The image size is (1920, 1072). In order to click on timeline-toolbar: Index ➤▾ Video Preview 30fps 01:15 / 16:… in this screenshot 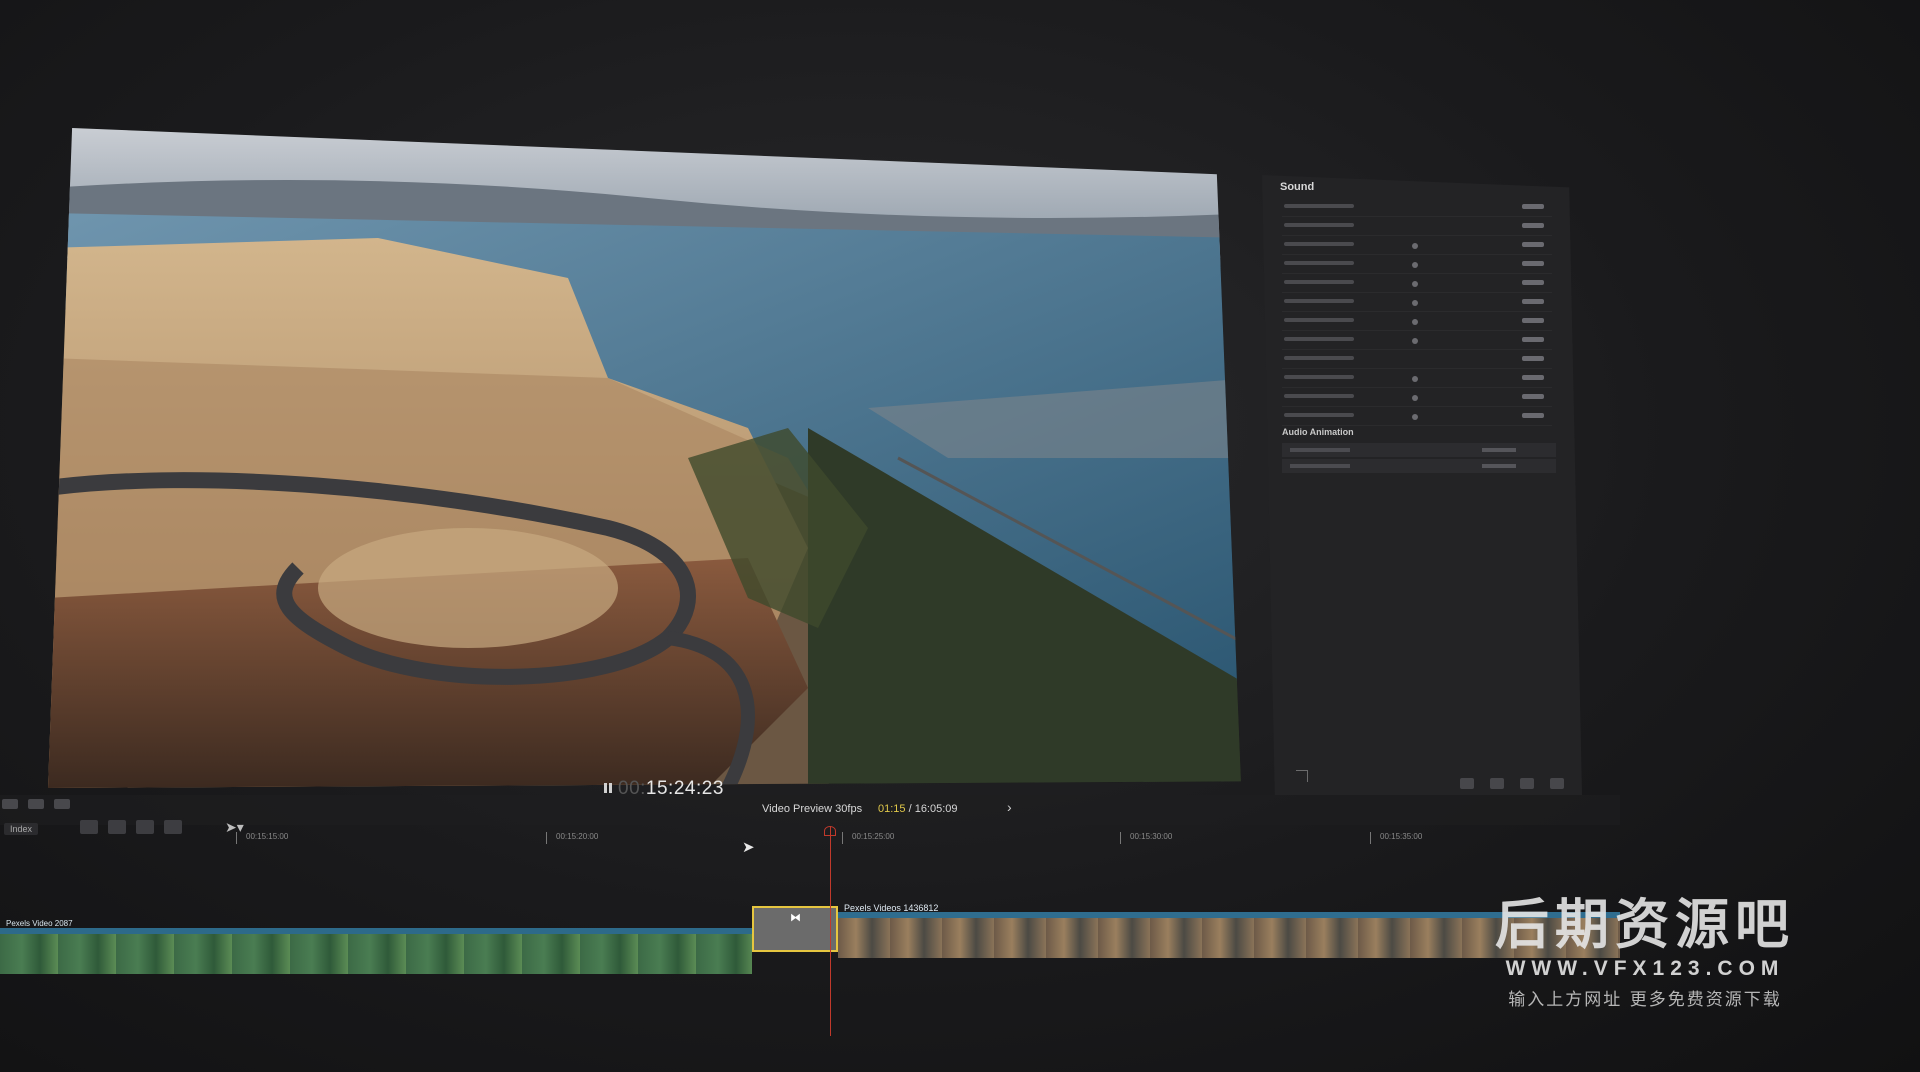, I will do `click(810, 815)`.